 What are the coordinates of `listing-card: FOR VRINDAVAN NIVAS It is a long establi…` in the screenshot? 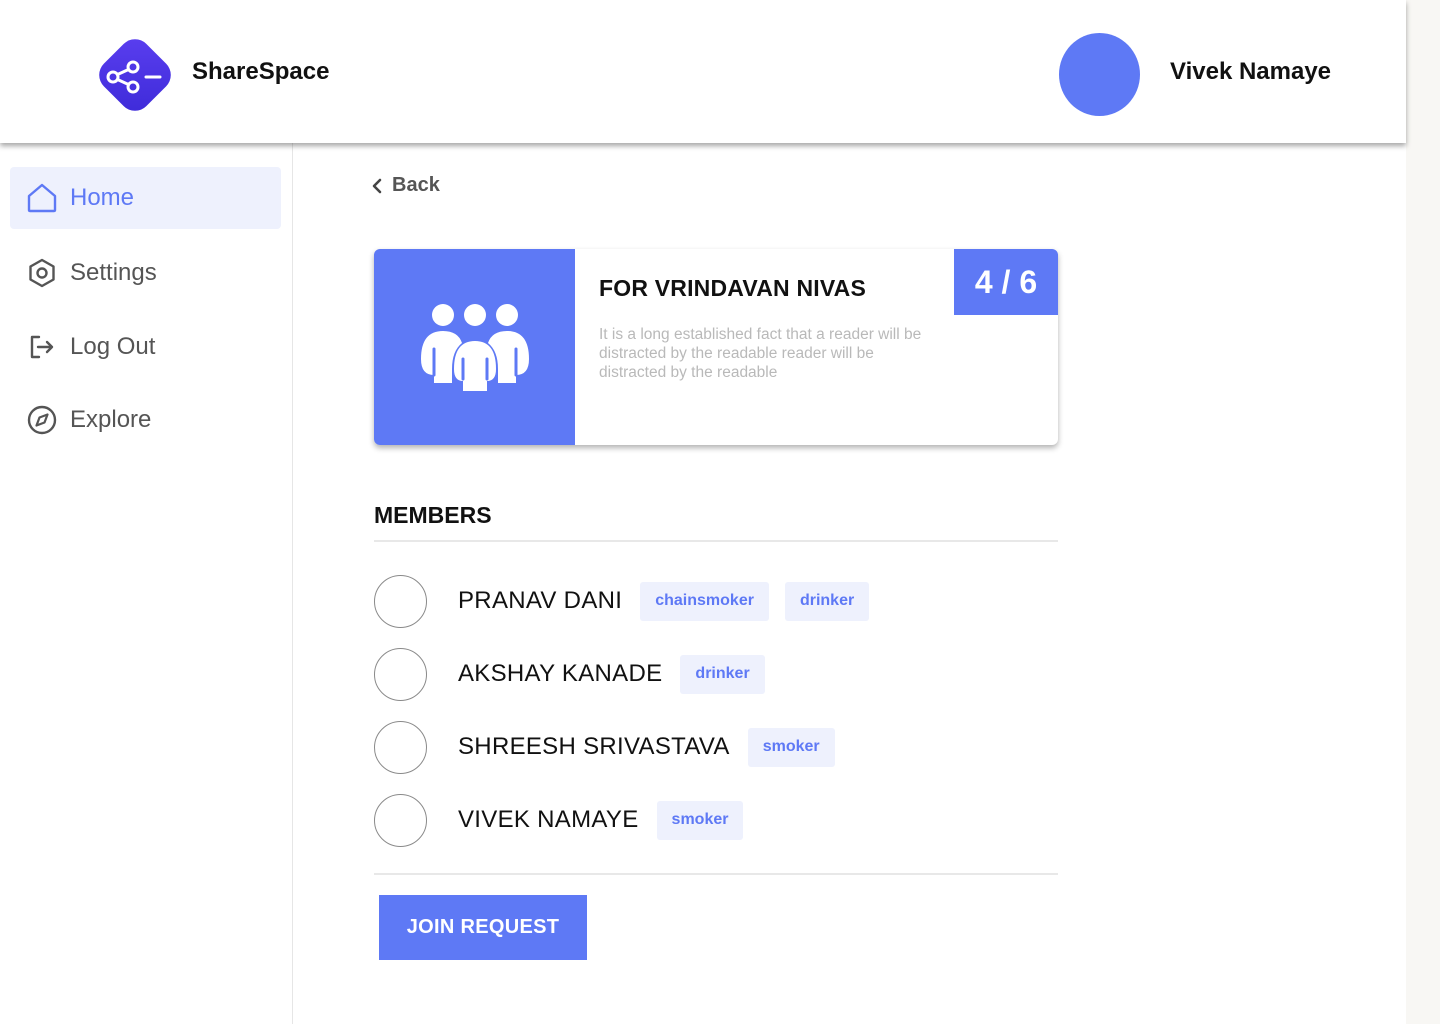 It's located at (716, 347).